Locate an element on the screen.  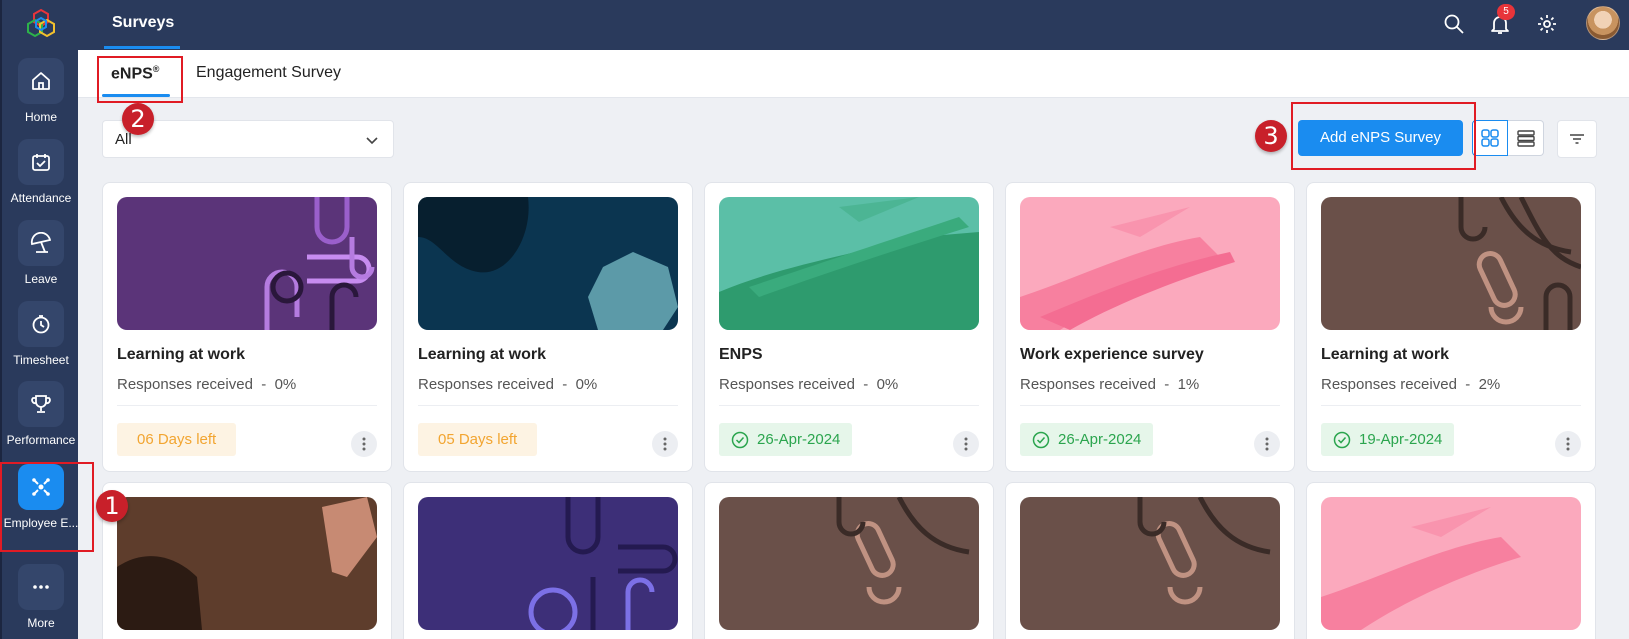
status-badge: 19-Apr-2024 is located at coordinates (1388, 439).